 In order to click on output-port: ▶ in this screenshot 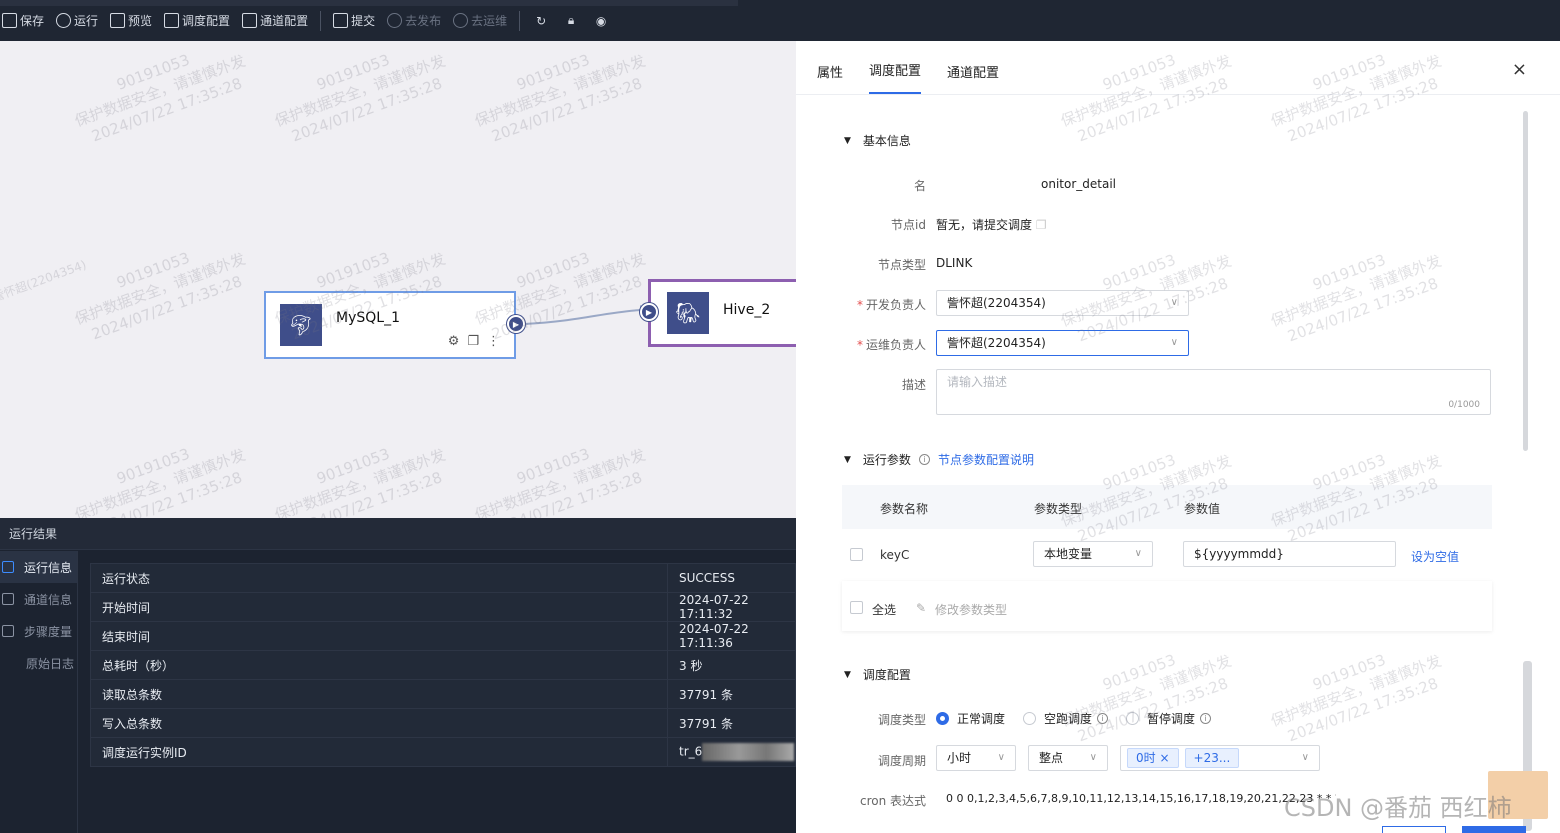, I will do `click(516, 324)`.